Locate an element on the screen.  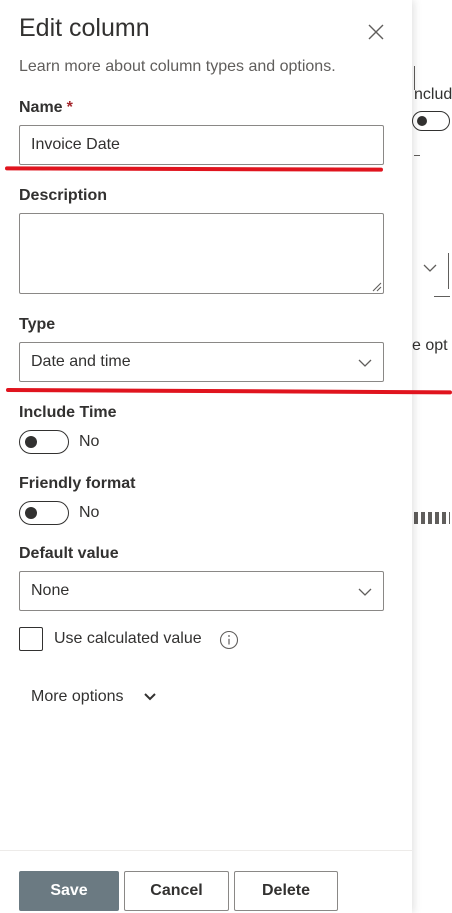
description-label: Description is located at coordinates (63, 195).